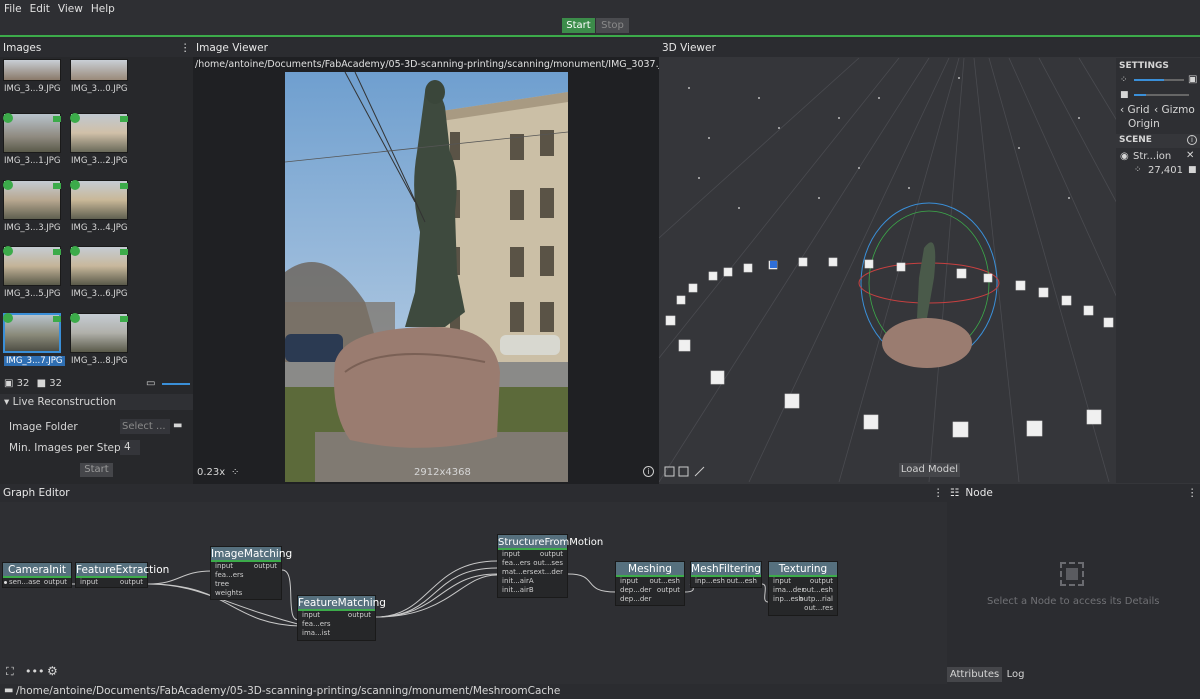 The width and height of the screenshot is (1200, 699). I want to click on image-icon: ▣, so click(9, 383).